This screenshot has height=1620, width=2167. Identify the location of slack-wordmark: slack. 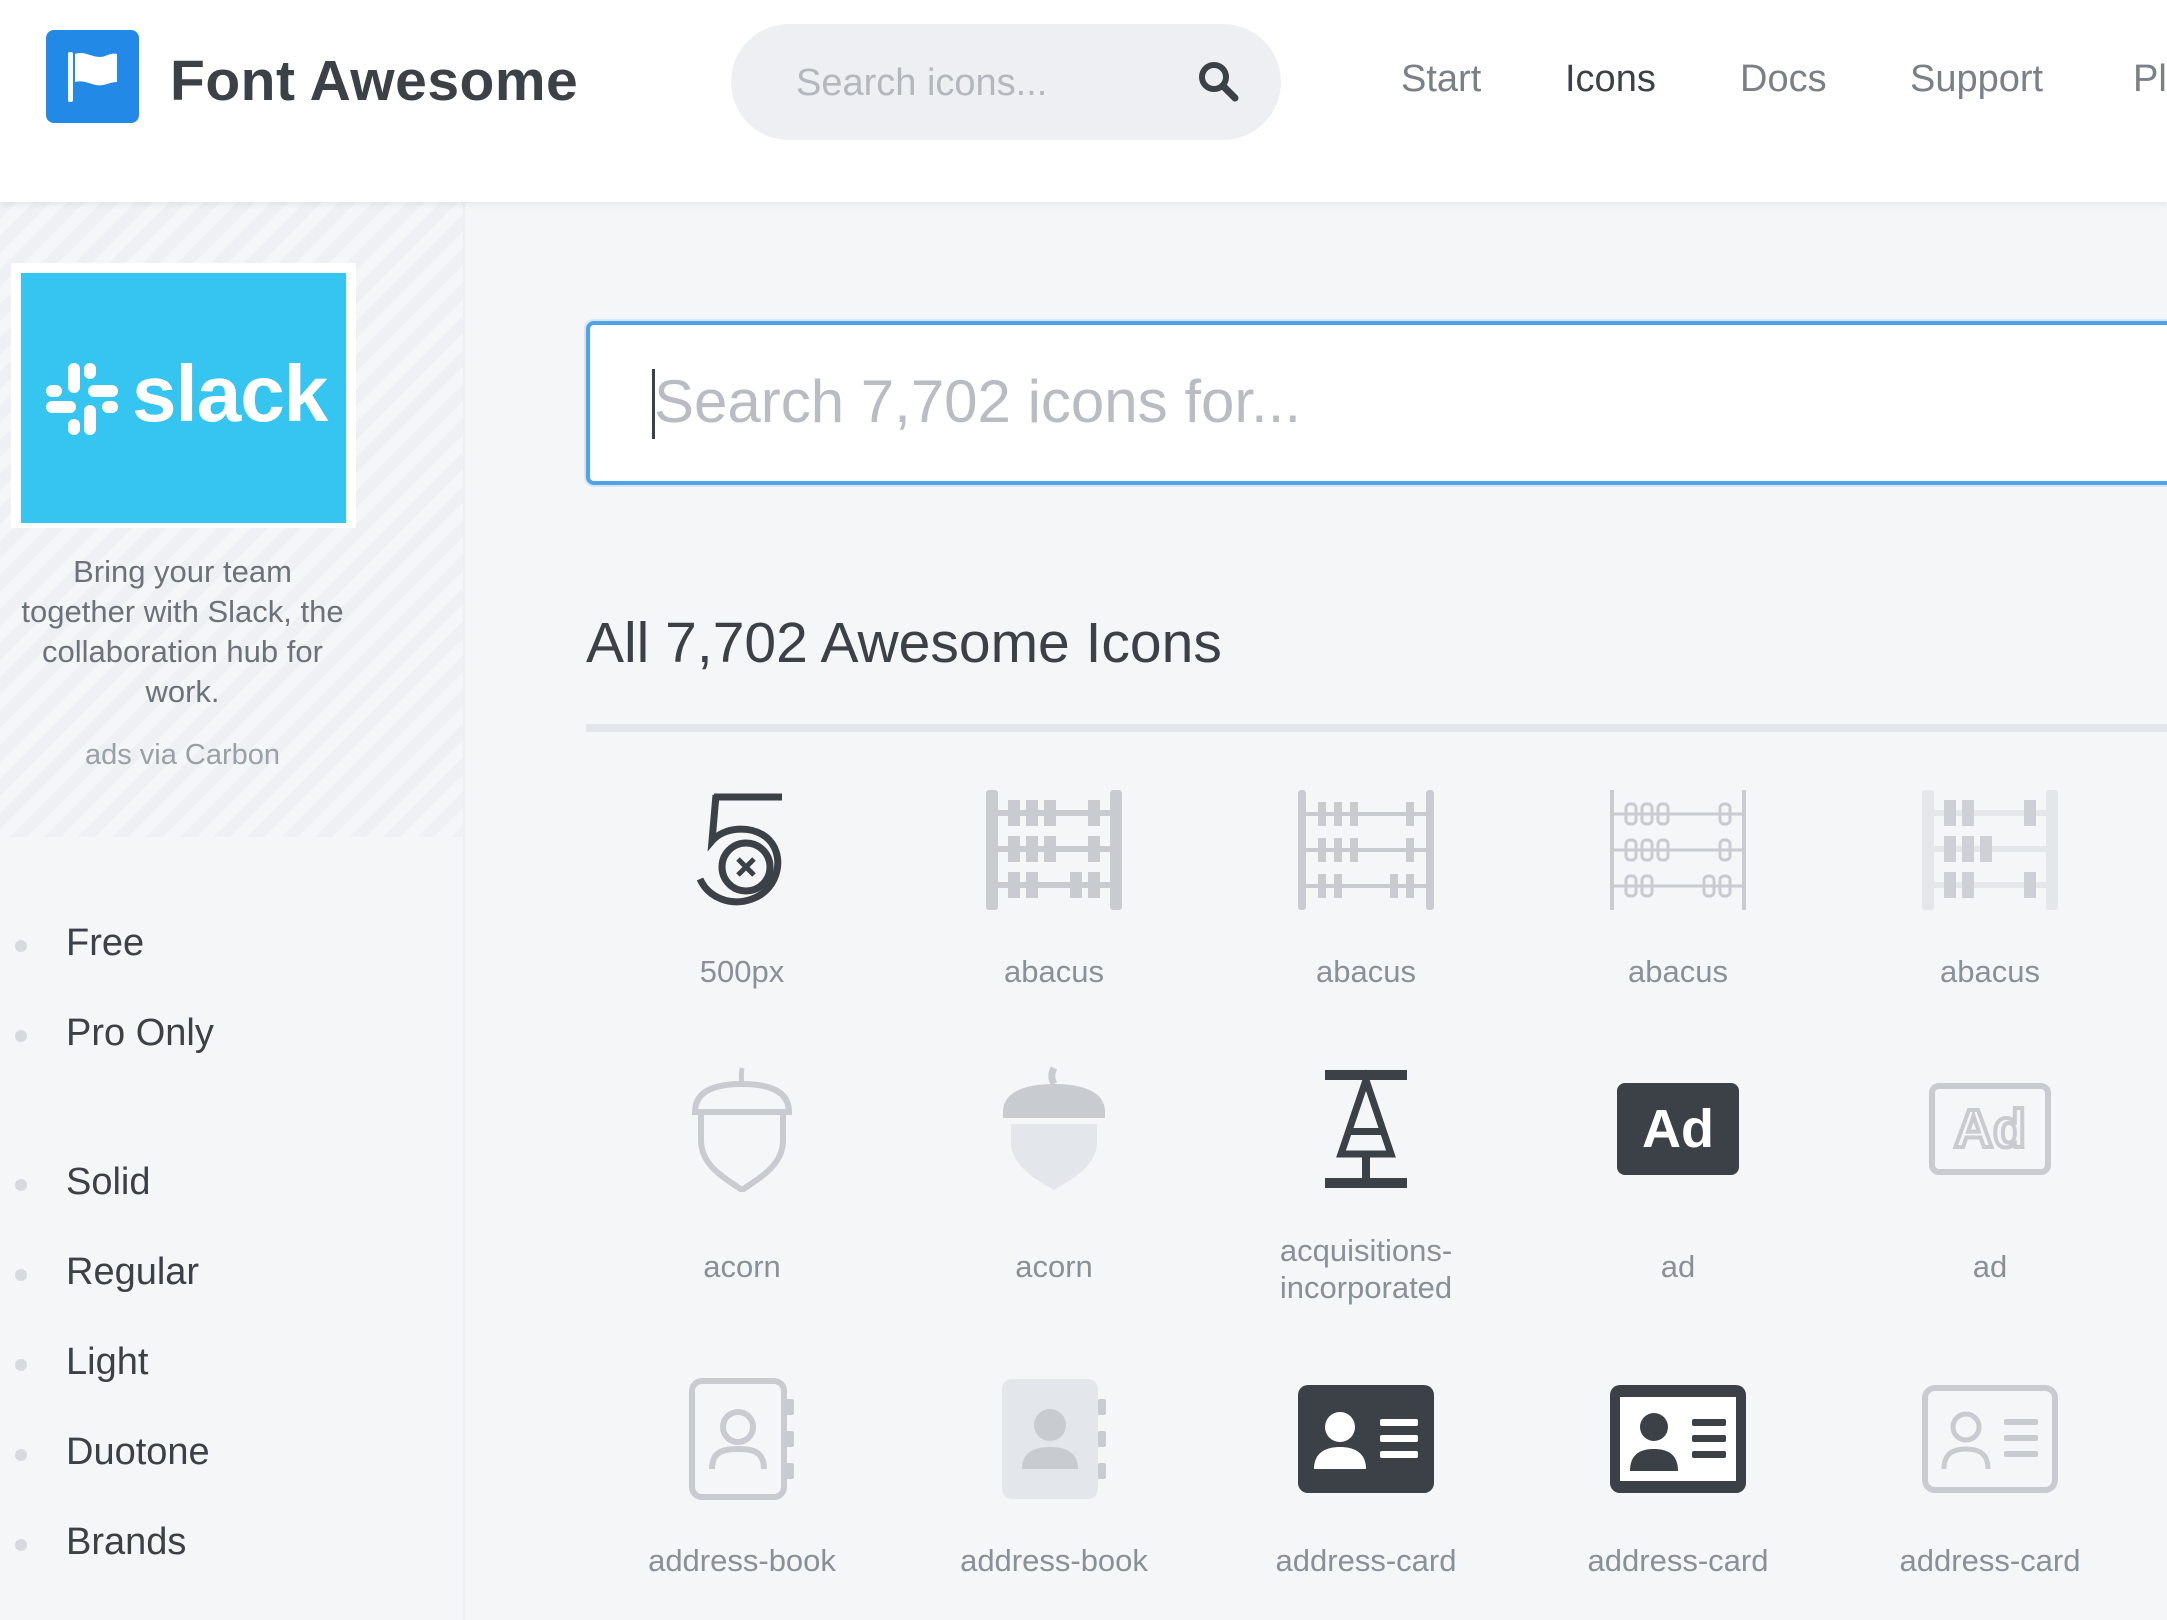
(230, 393).